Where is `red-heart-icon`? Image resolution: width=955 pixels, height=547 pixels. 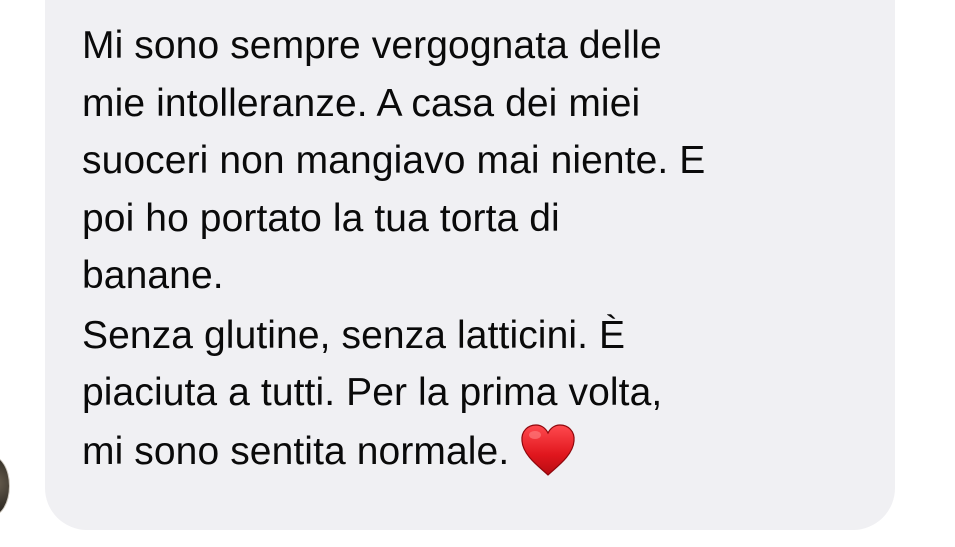 red-heart-icon is located at coordinates (548, 449).